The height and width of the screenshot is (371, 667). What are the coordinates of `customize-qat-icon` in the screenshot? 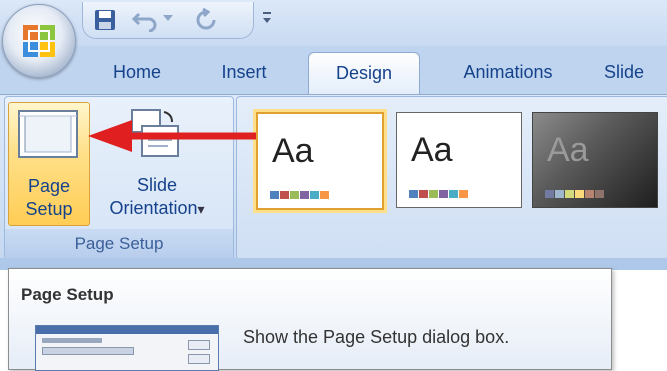 It's located at (267, 20).